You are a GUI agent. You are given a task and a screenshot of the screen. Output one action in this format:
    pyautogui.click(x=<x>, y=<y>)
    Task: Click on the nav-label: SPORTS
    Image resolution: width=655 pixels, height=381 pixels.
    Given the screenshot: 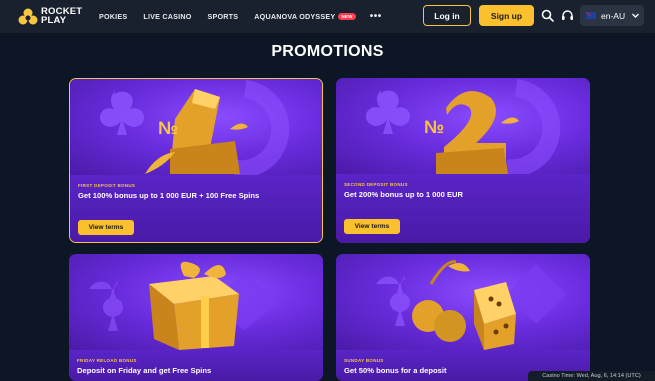 What is the action you would take?
    pyautogui.click(x=223, y=16)
    